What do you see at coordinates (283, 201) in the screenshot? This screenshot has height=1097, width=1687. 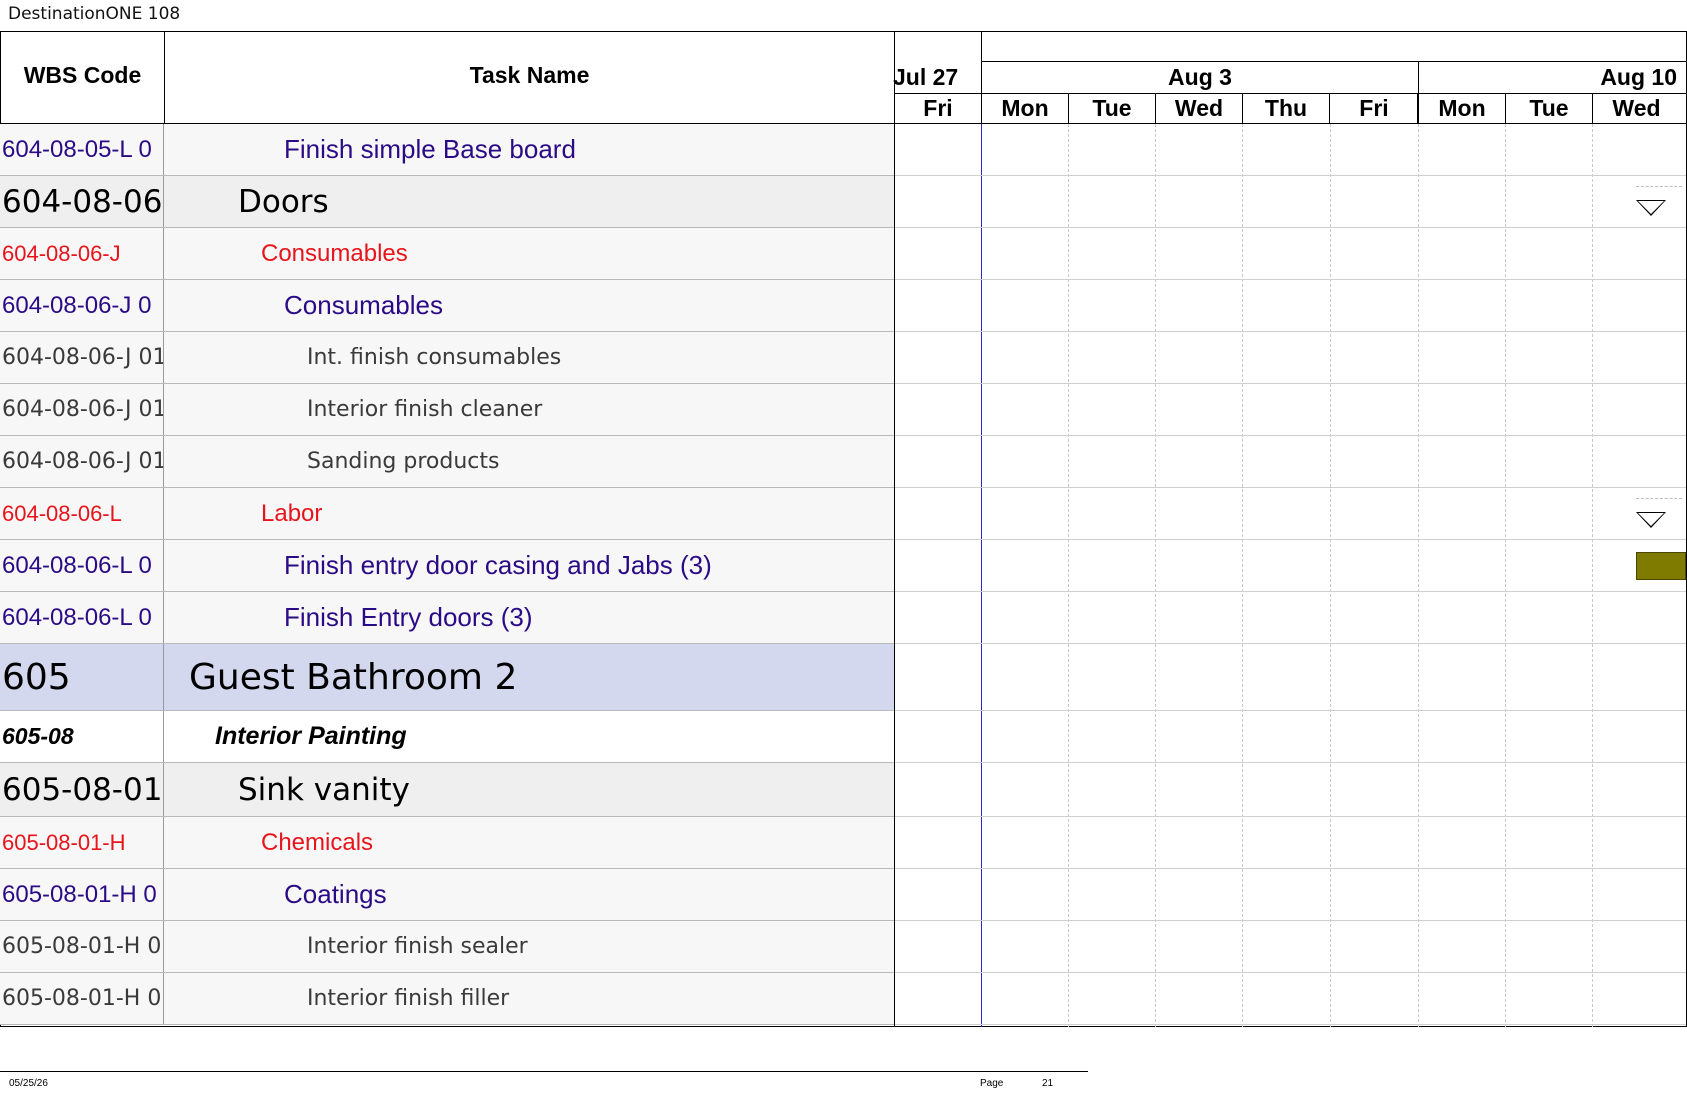 I see `task-name-cell: Doors` at bounding box center [283, 201].